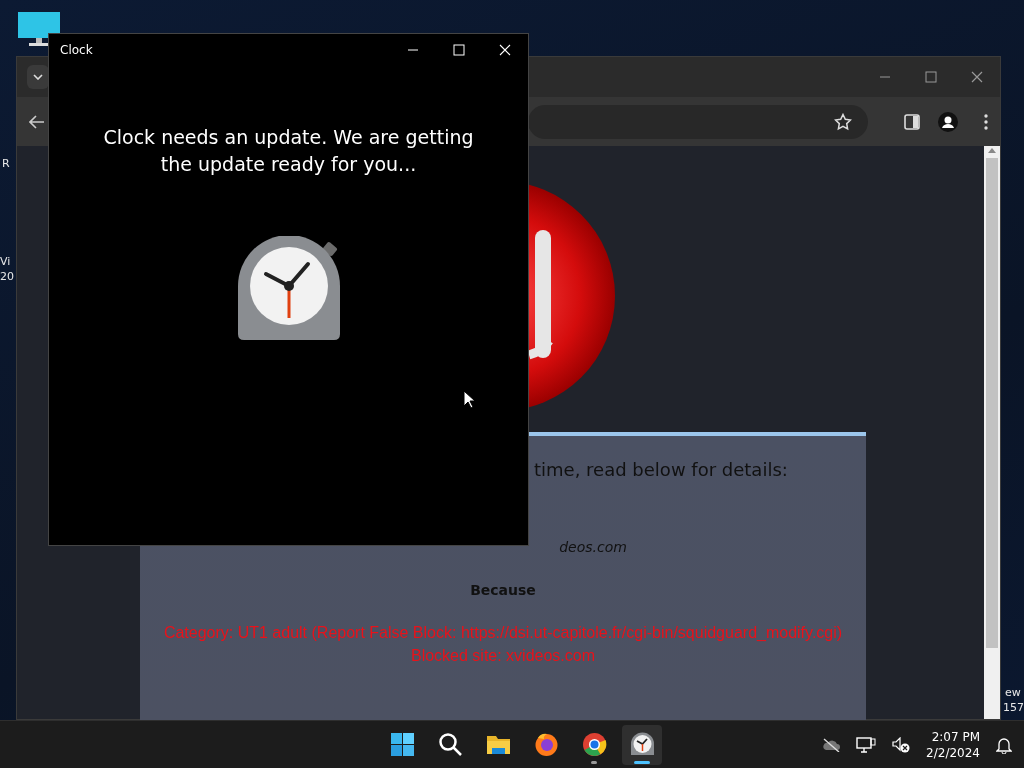 The image size is (1024, 768). I want to click on chevron-down-icon, so click(38, 77).